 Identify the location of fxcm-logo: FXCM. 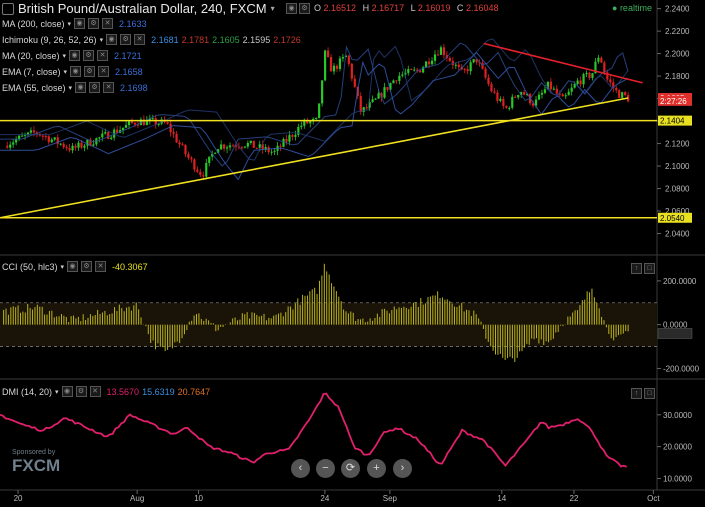
(36, 465).